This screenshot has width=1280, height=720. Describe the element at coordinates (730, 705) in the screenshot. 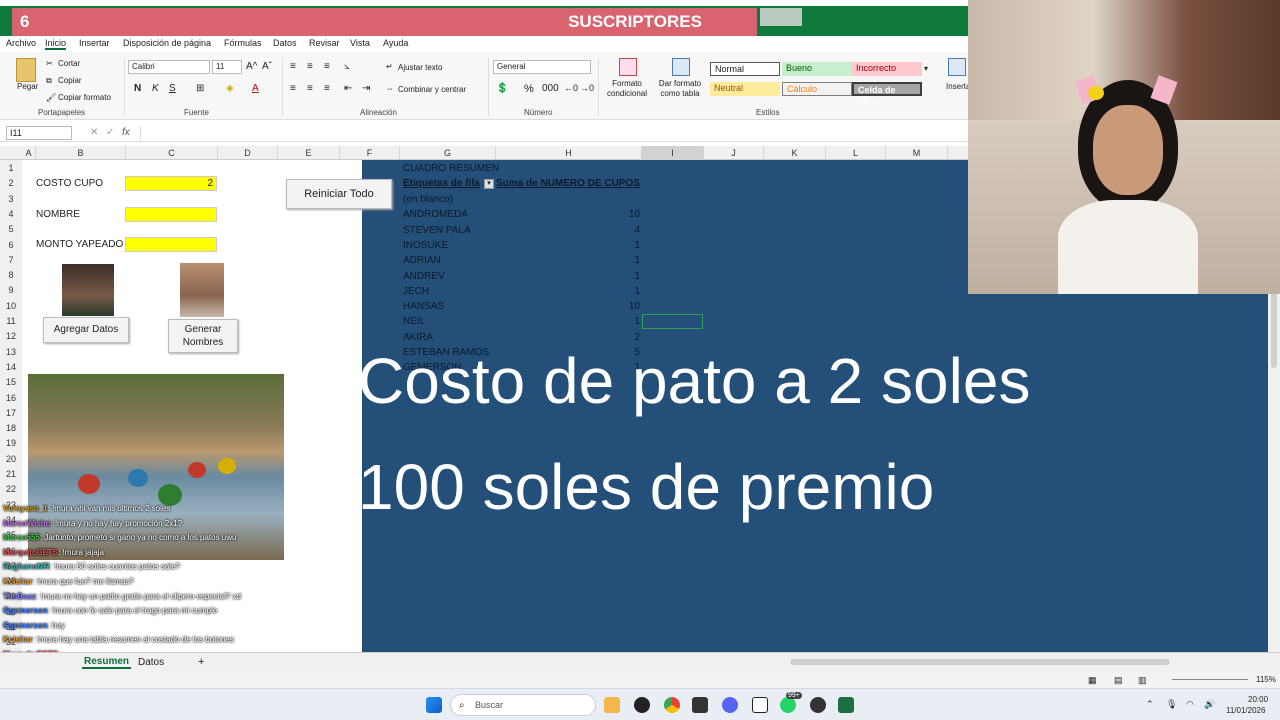

I see `discord-icon` at that location.